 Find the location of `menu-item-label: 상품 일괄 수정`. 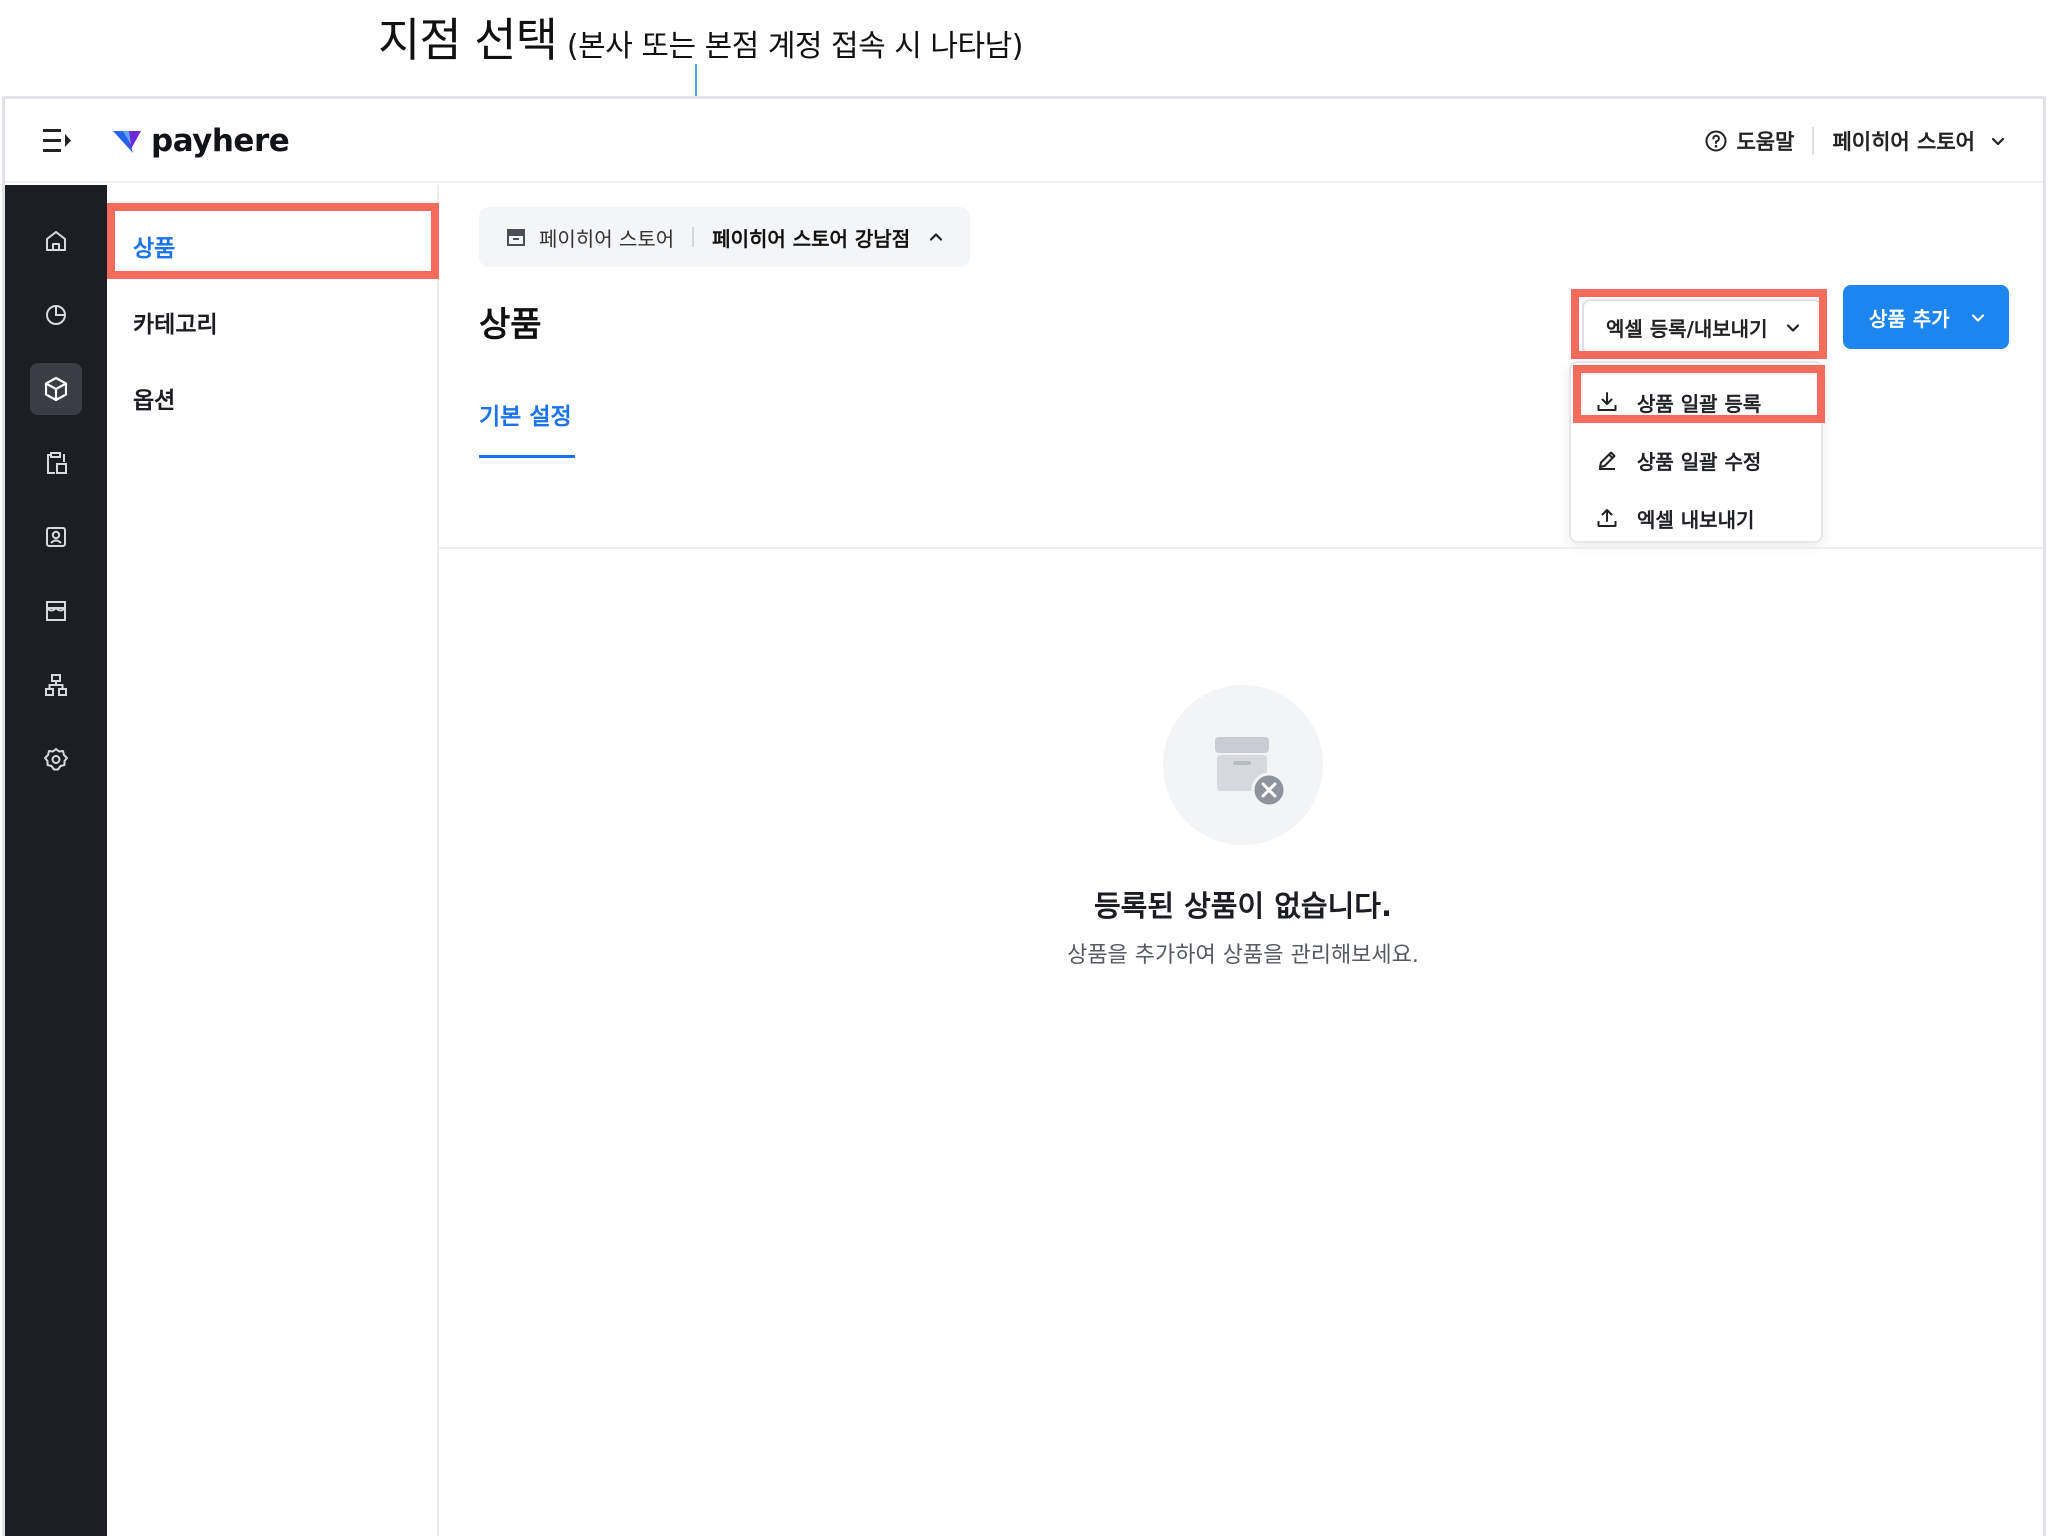

menu-item-label: 상품 일괄 수정 is located at coordinates (1699, 461).